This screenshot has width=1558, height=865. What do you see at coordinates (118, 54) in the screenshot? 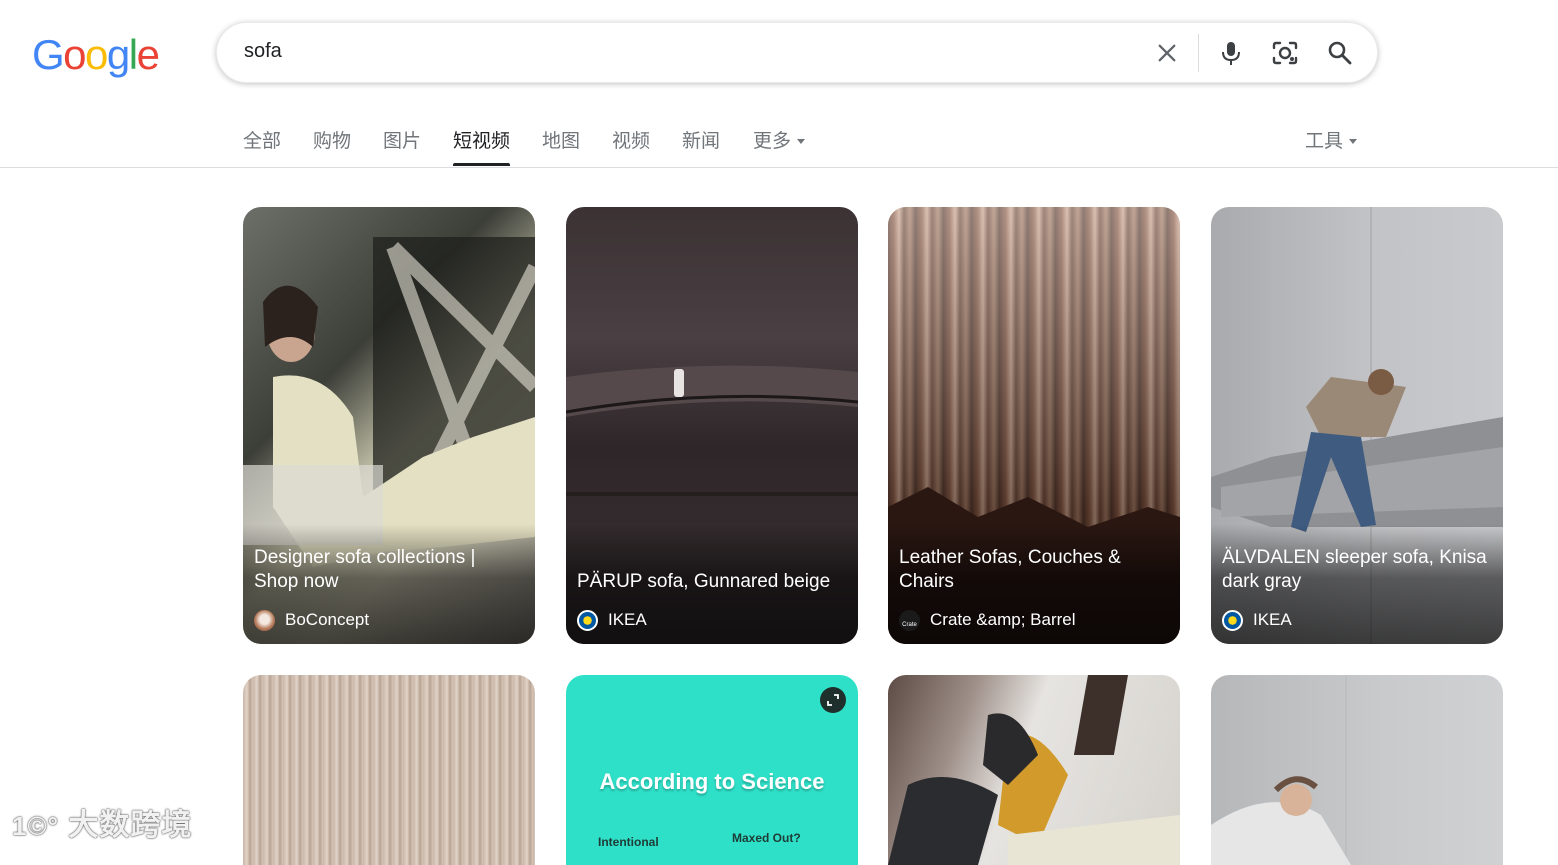
I see `logo-letter: g` at bounding box center [118, 54].